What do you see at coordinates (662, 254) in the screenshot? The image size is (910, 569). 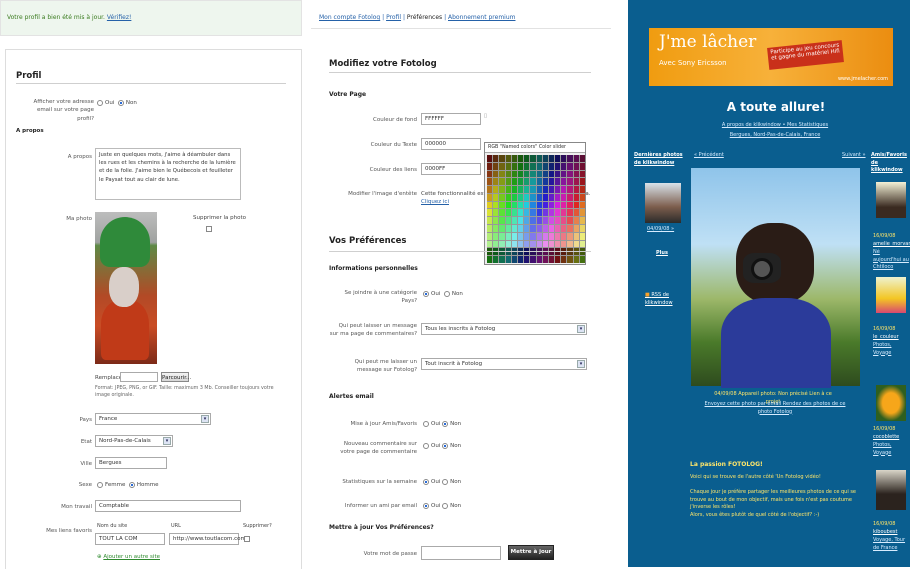 I see `more-link: Plus` at bounding box center [662, 254].